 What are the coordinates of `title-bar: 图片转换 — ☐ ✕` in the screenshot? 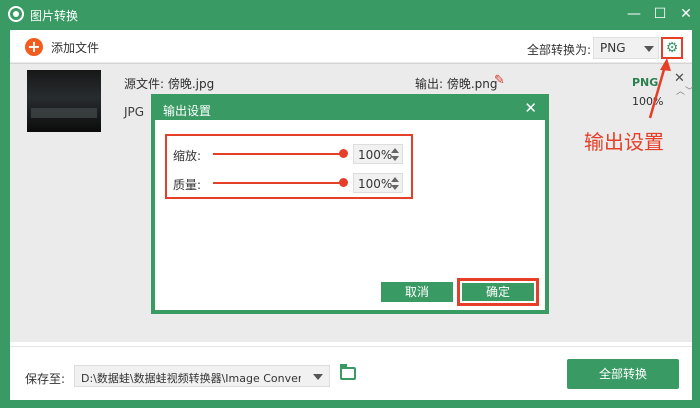 It's located at (350, 14).